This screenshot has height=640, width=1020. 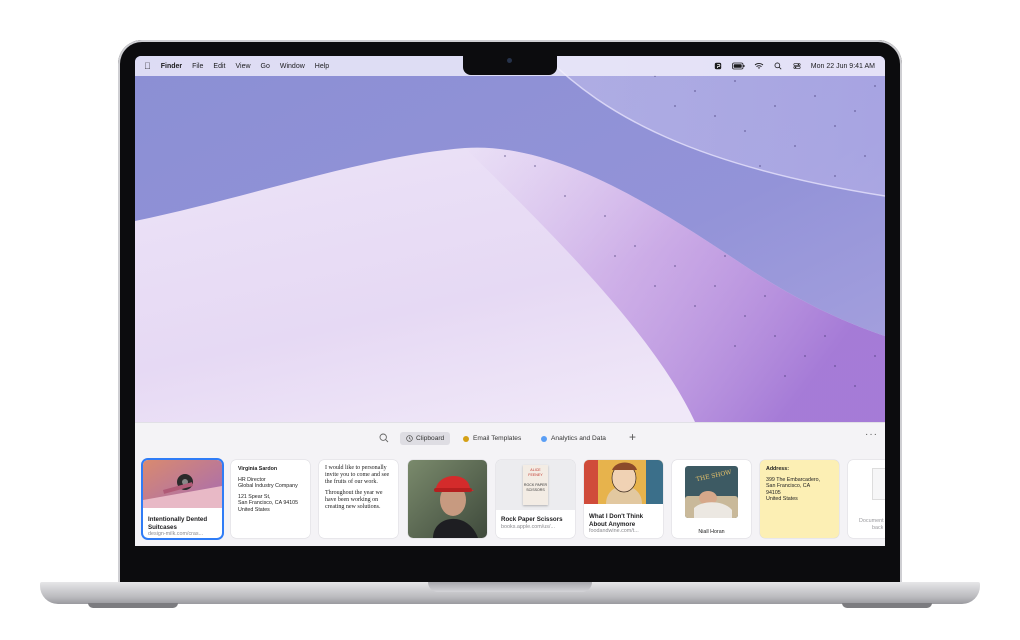 I want to click on contact-street: 121 Spear St,, so click(x=254, y=496).